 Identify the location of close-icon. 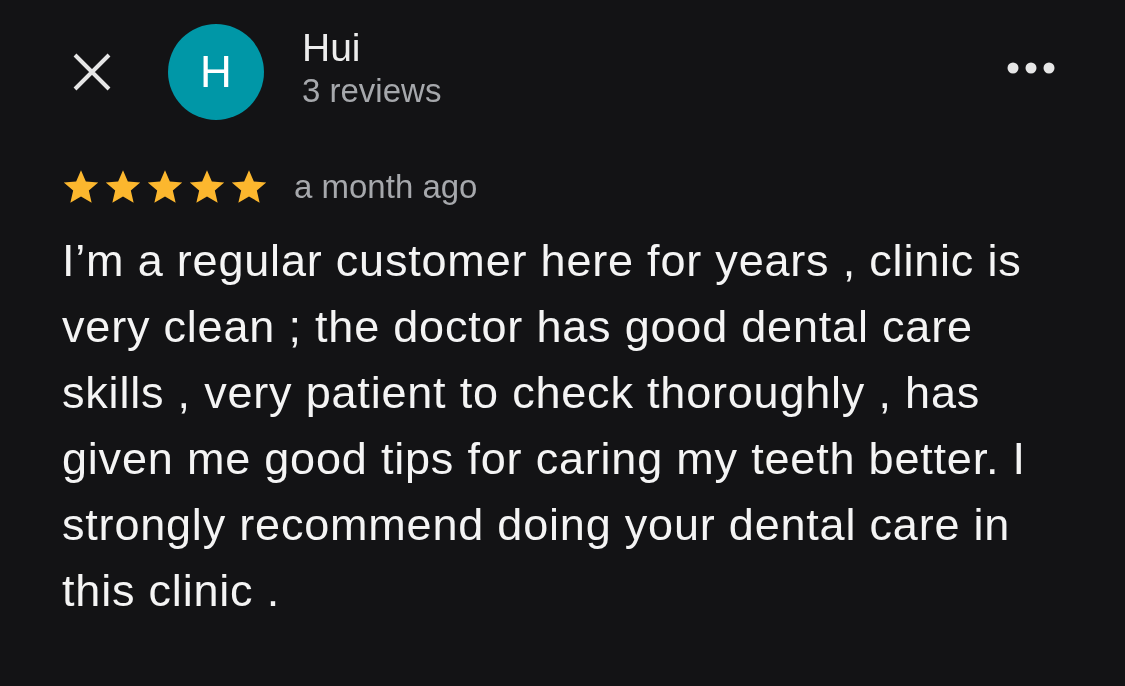
(92, 72).